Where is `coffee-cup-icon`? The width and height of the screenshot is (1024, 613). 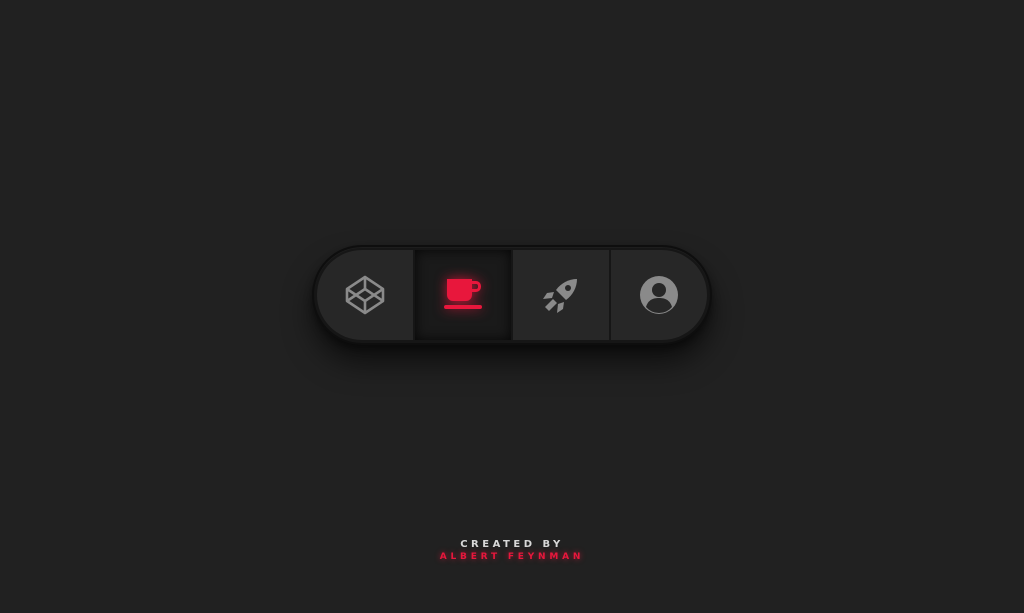 coffee-cup-icon is located at coordinates (463, 295).